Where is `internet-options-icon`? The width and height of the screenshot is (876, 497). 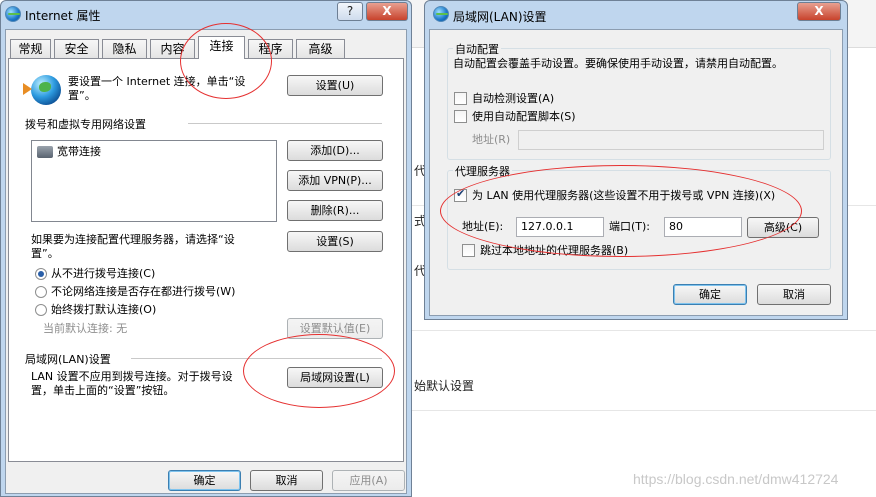 internet-options-icon is located at coordinates (13, 14).